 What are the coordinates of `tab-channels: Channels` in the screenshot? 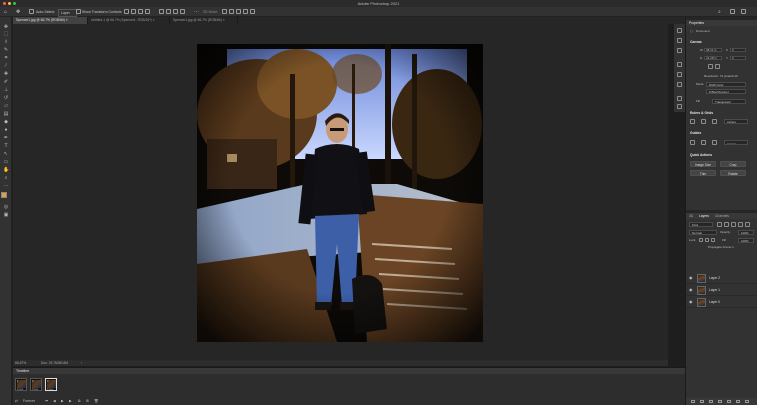 It's located at (722, 216).